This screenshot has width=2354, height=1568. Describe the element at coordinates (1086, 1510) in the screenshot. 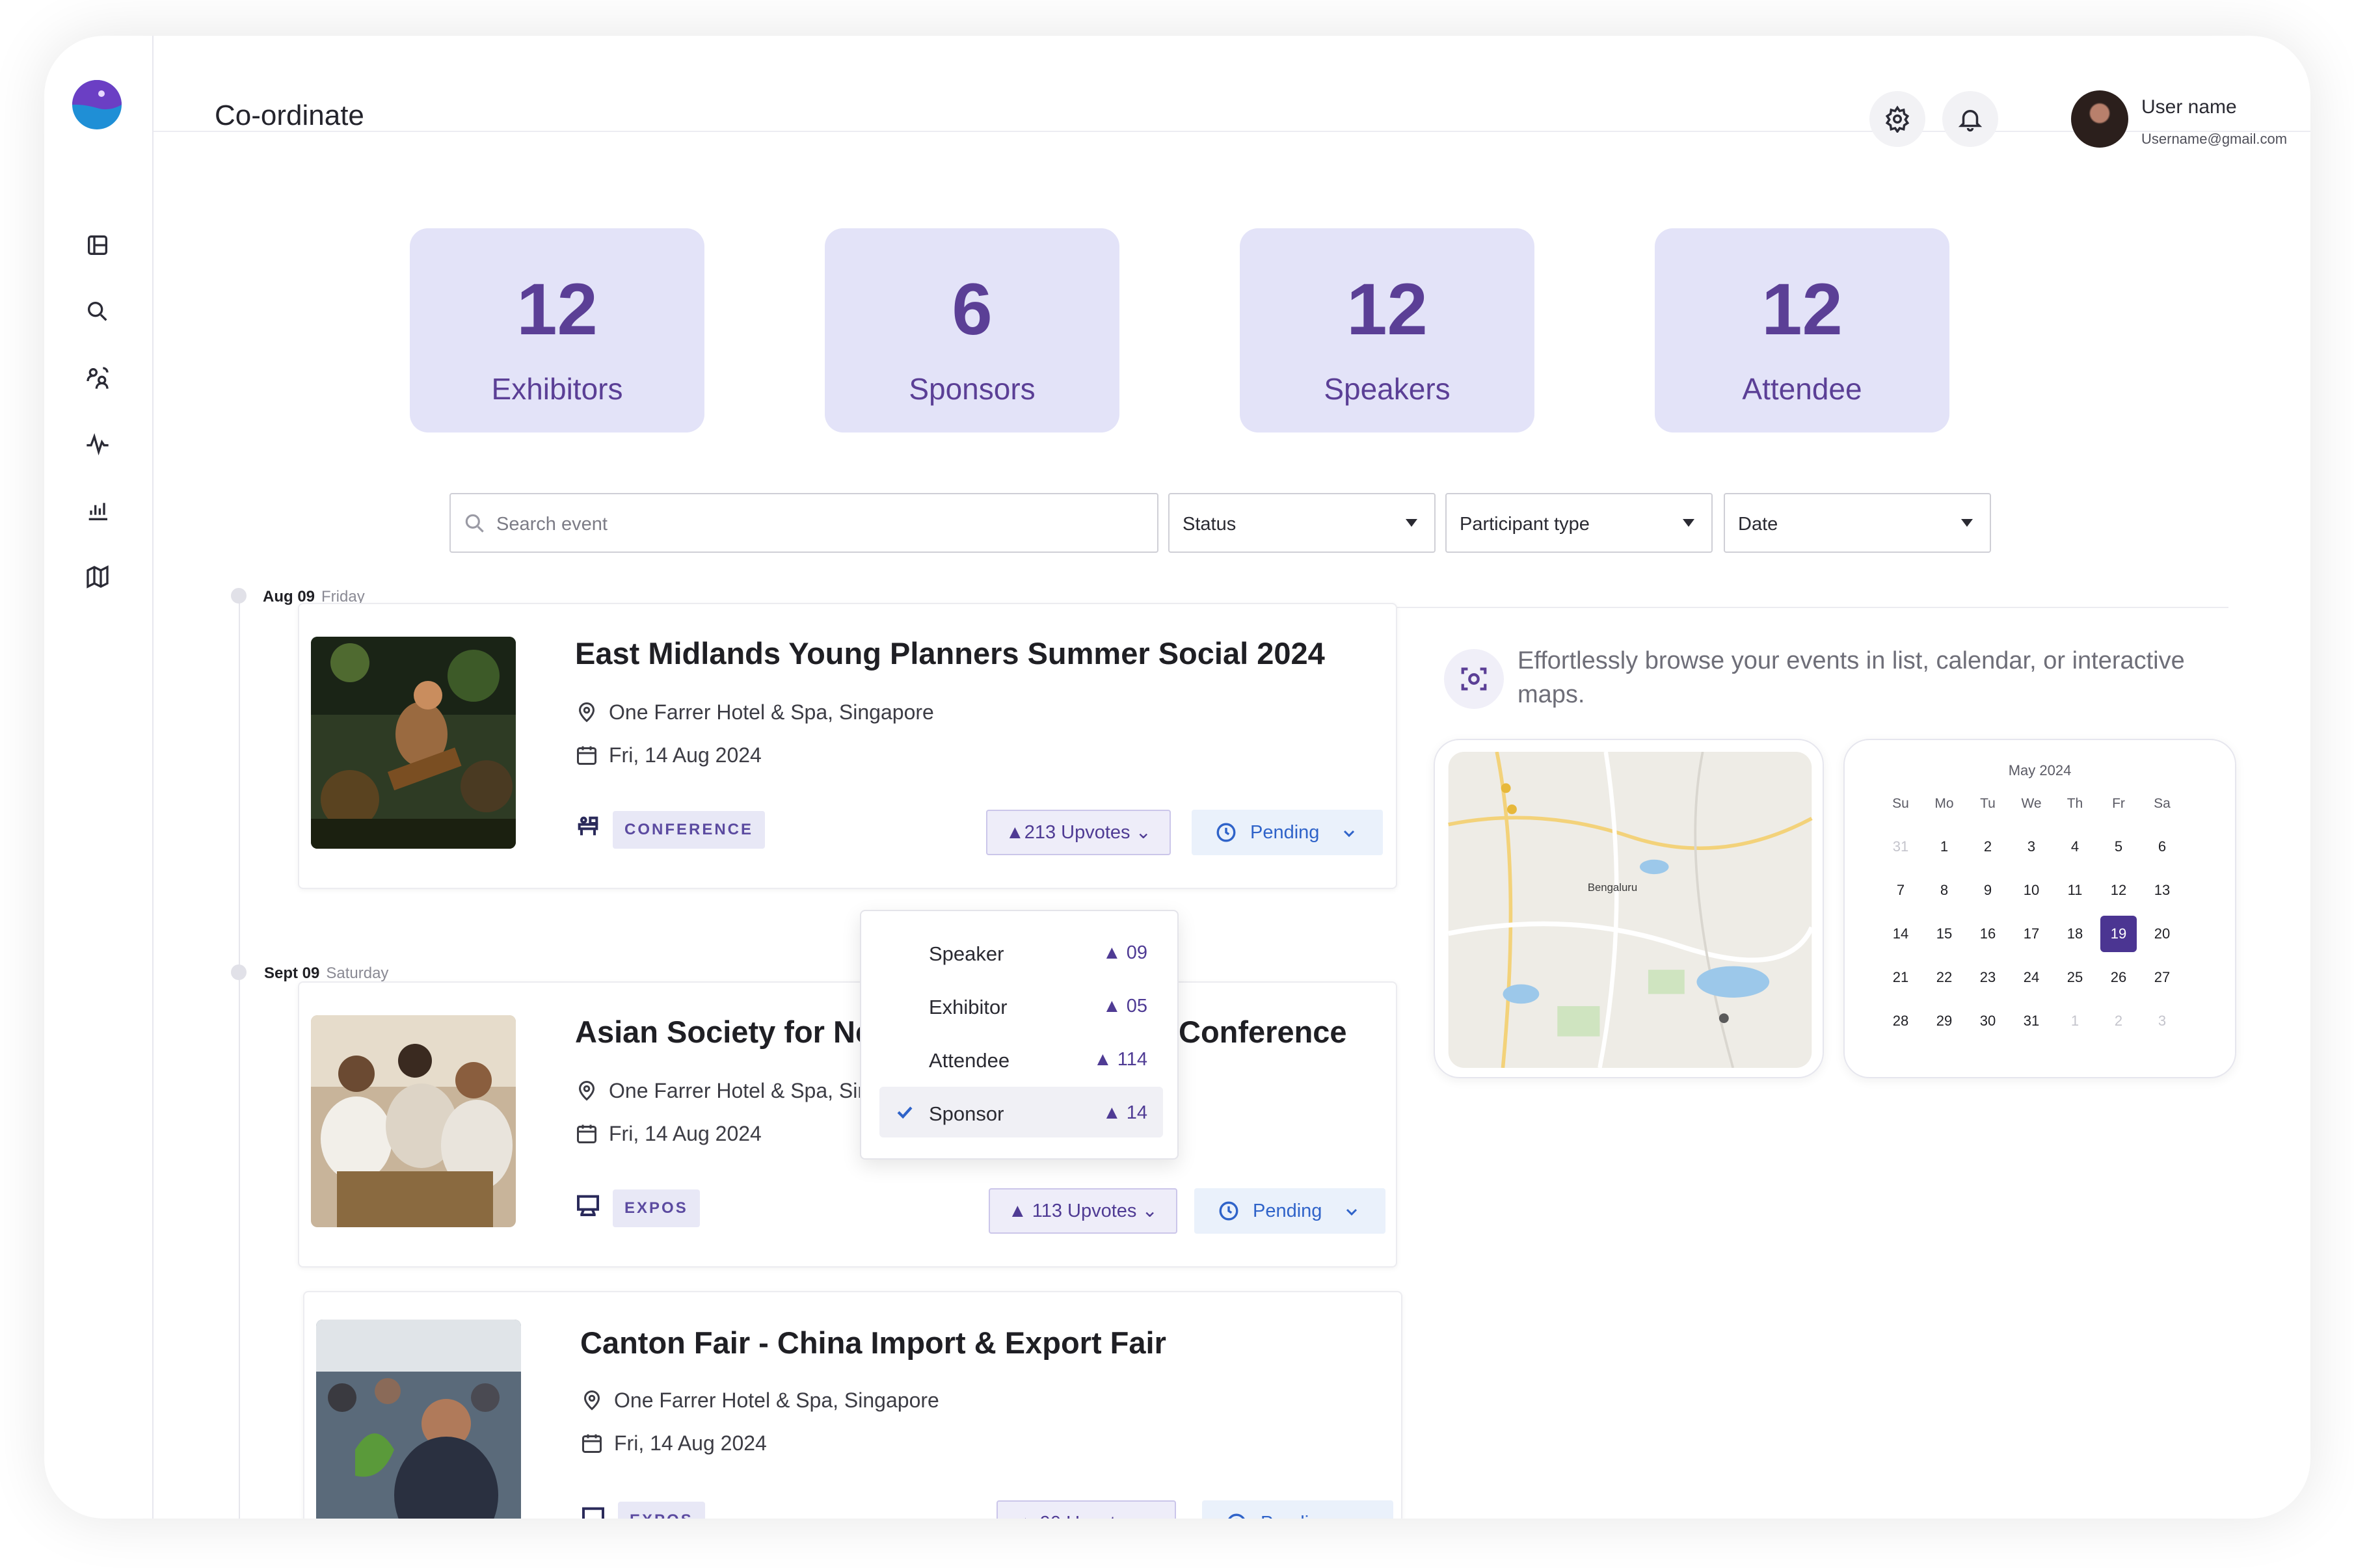

I see `upvotes-button: ▲ 90 Upvotes ⌄` at that location.